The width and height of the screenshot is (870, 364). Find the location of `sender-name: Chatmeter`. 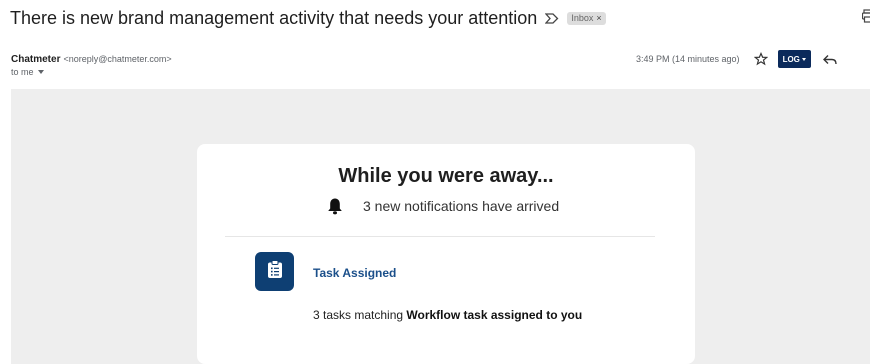

sender-name: Chatmeter is located at coordinates (35, 59).